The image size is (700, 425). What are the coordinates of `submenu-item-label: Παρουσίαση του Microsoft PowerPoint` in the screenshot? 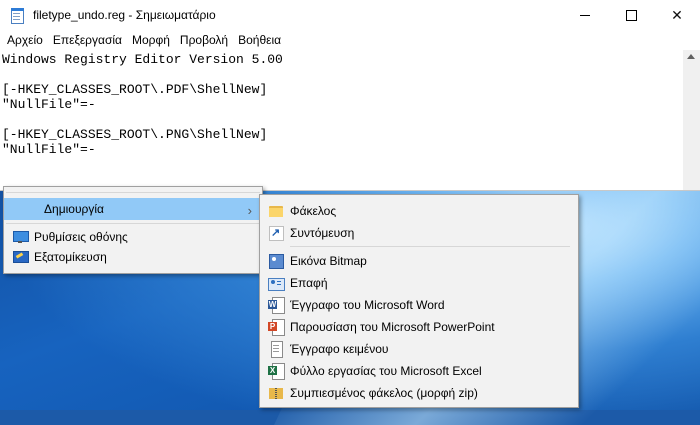 It's located at (392, 327).